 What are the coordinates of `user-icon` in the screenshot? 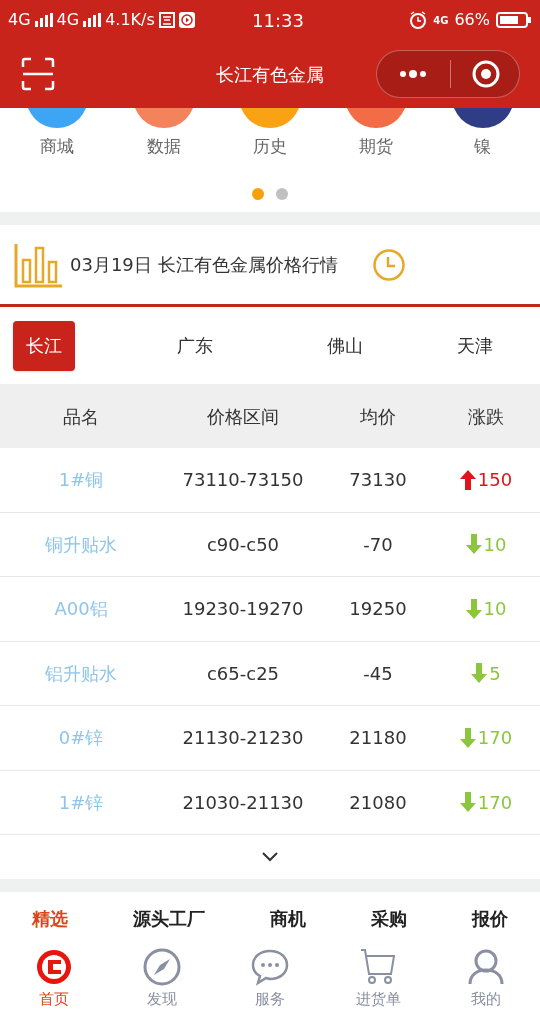 It's located at (486, 967).